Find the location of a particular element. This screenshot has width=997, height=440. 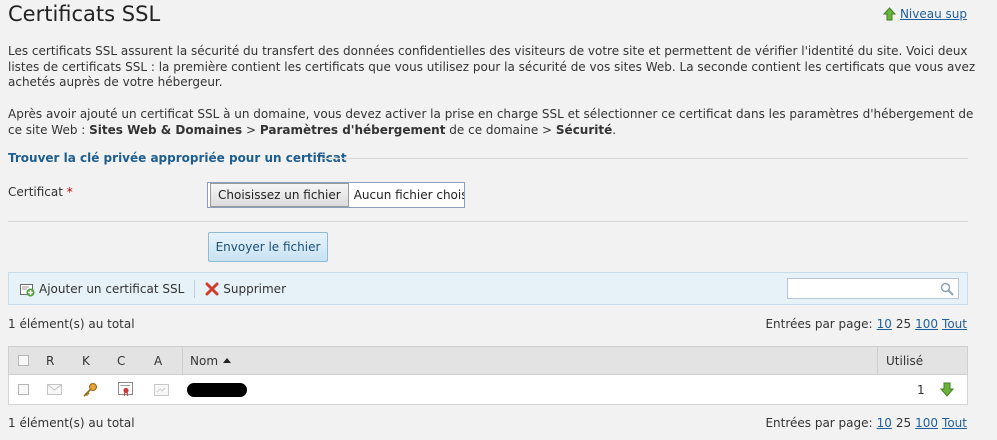

delete-x-icon is located at coordinates (212, 288).